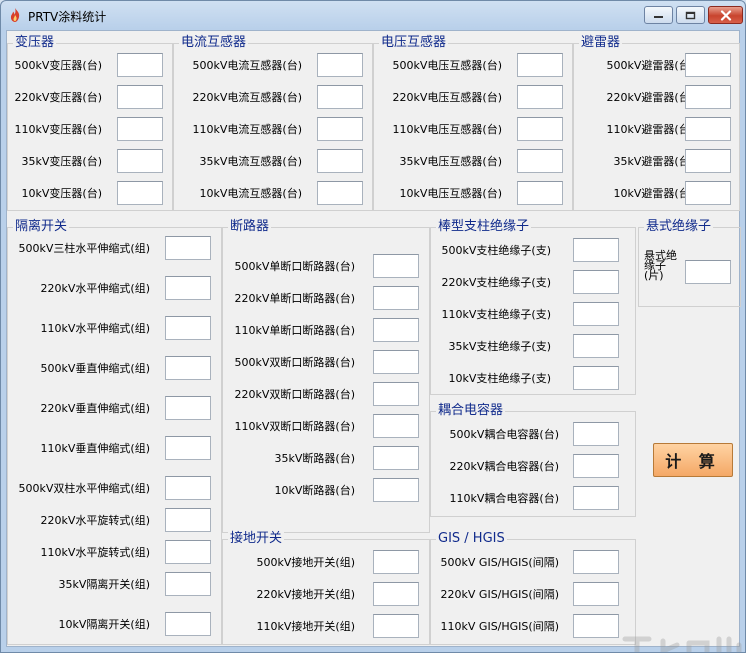 This screenshot has width=746, height=653. What do you see at coordinates (447, 129) in the screenshot?
I see `field-label: 110kV电压互感器(台)` at bounding box center [447, 129].